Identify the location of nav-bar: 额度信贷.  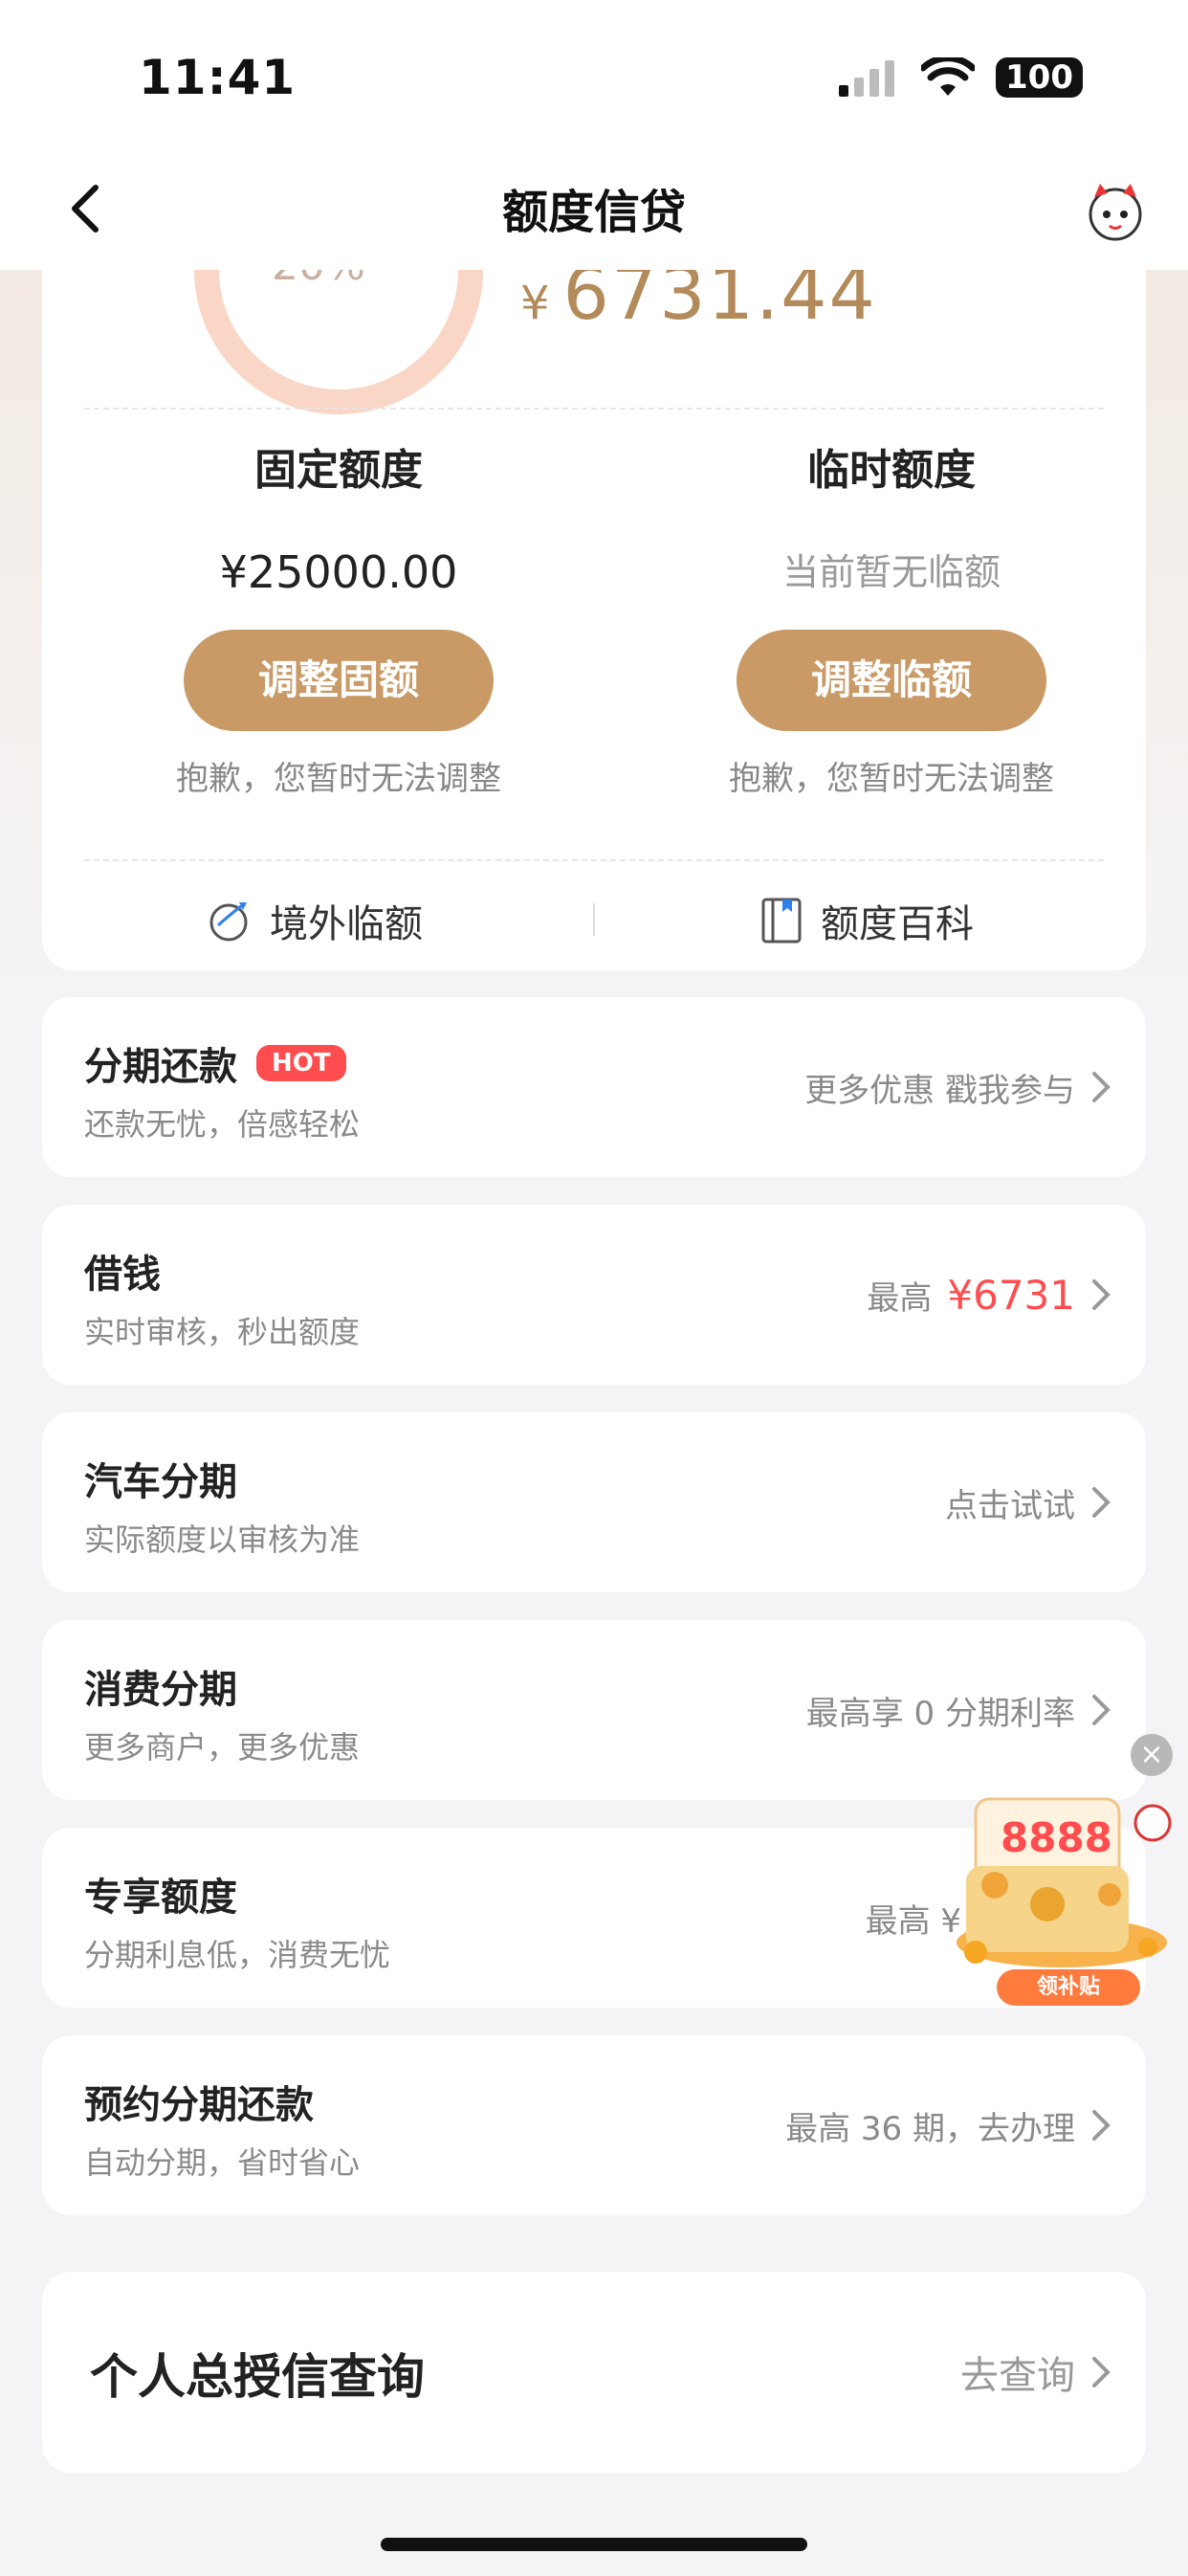
(594, 211).